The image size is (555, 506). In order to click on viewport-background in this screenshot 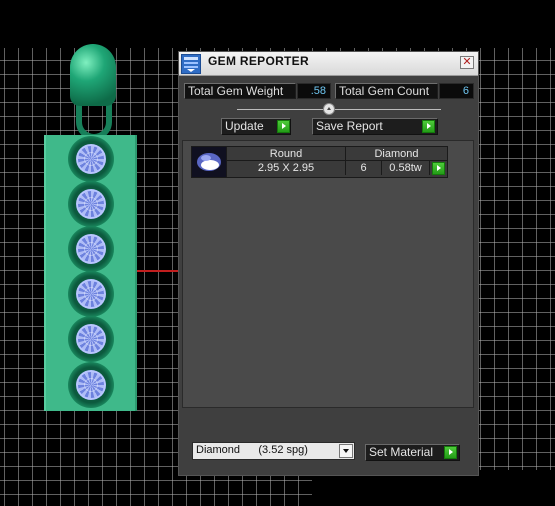, I will do `click(277, 24)`.